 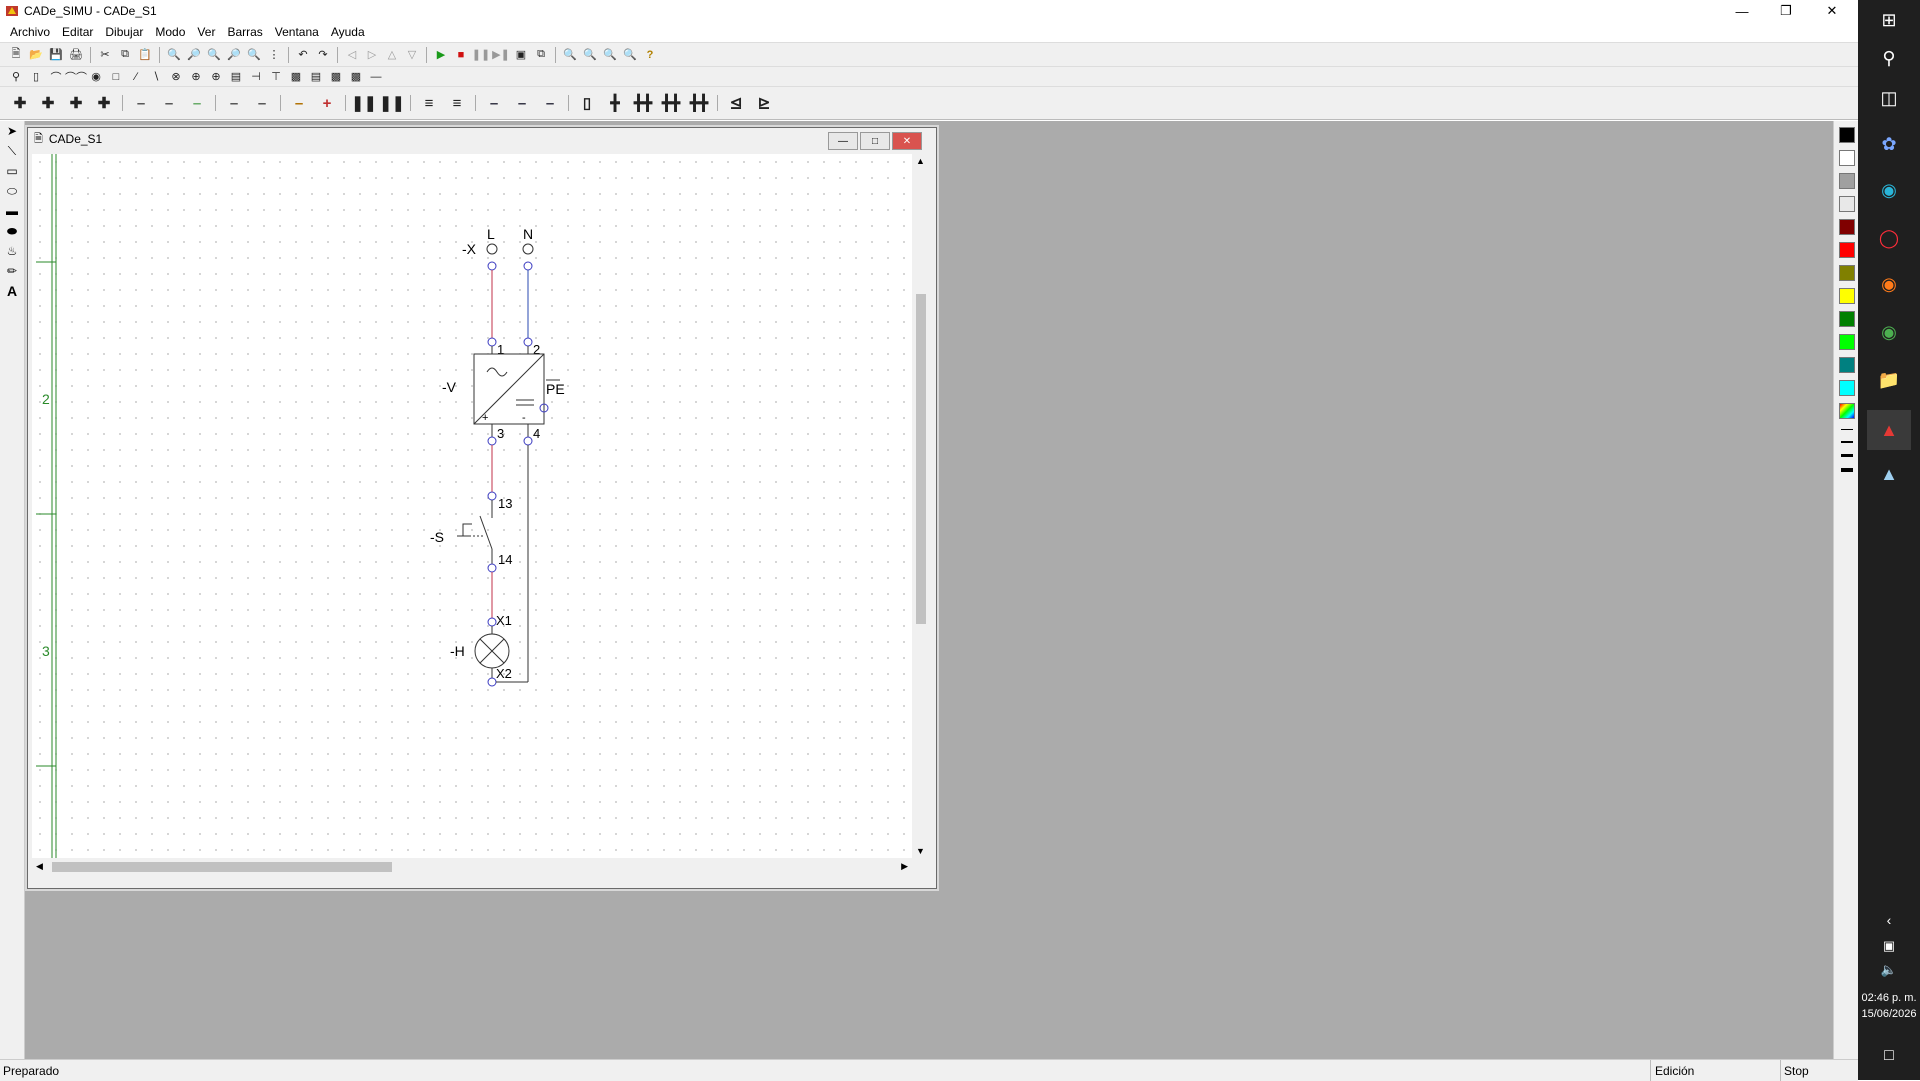 What do you see at coordinates (1832, 11) in the screenshot?
I see `close-button: ✕` at bounding box center [1832, 11].